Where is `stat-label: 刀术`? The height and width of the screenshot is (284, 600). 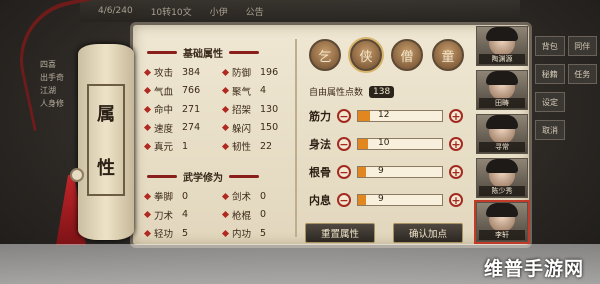 stat-label: 刀术 is located at coordinates (164, 216).